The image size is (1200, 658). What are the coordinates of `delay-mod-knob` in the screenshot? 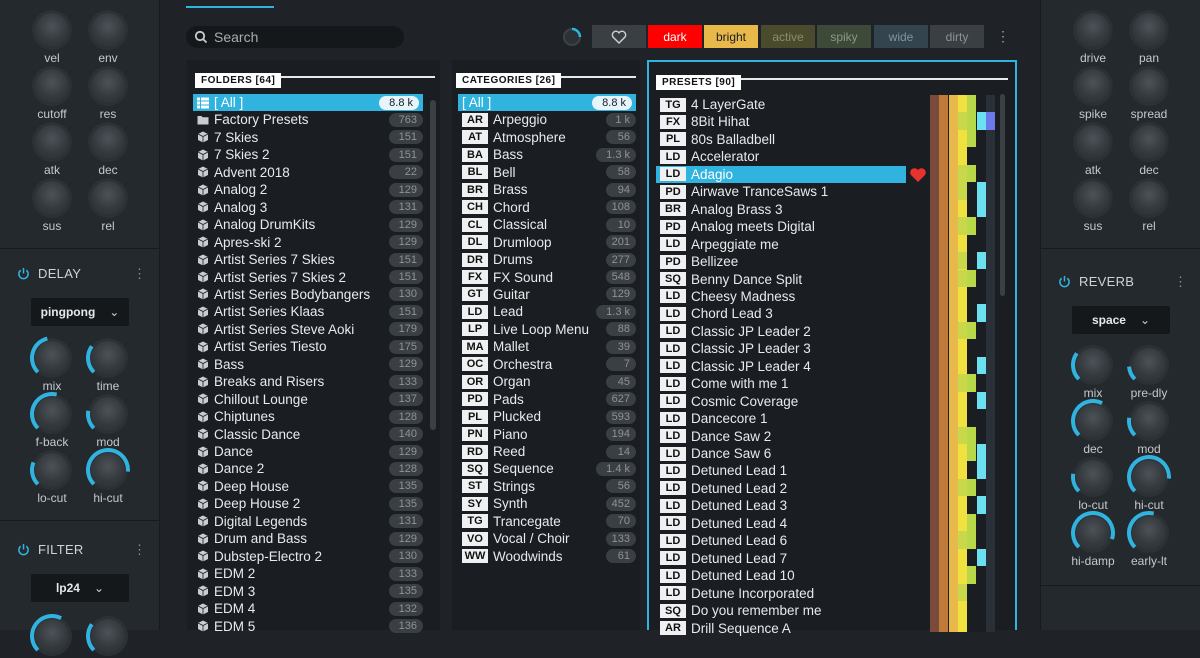 It's located at (105, 414).